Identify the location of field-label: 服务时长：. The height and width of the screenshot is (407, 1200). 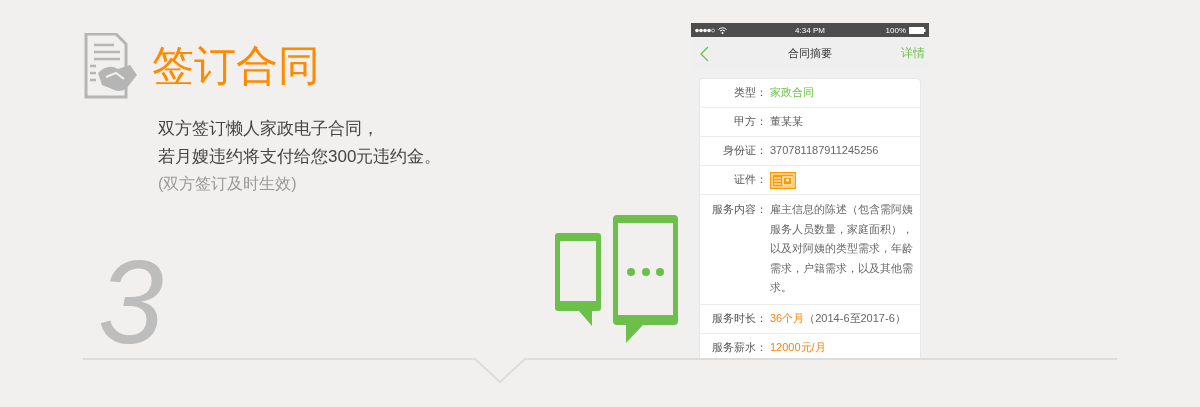
(739, 319).